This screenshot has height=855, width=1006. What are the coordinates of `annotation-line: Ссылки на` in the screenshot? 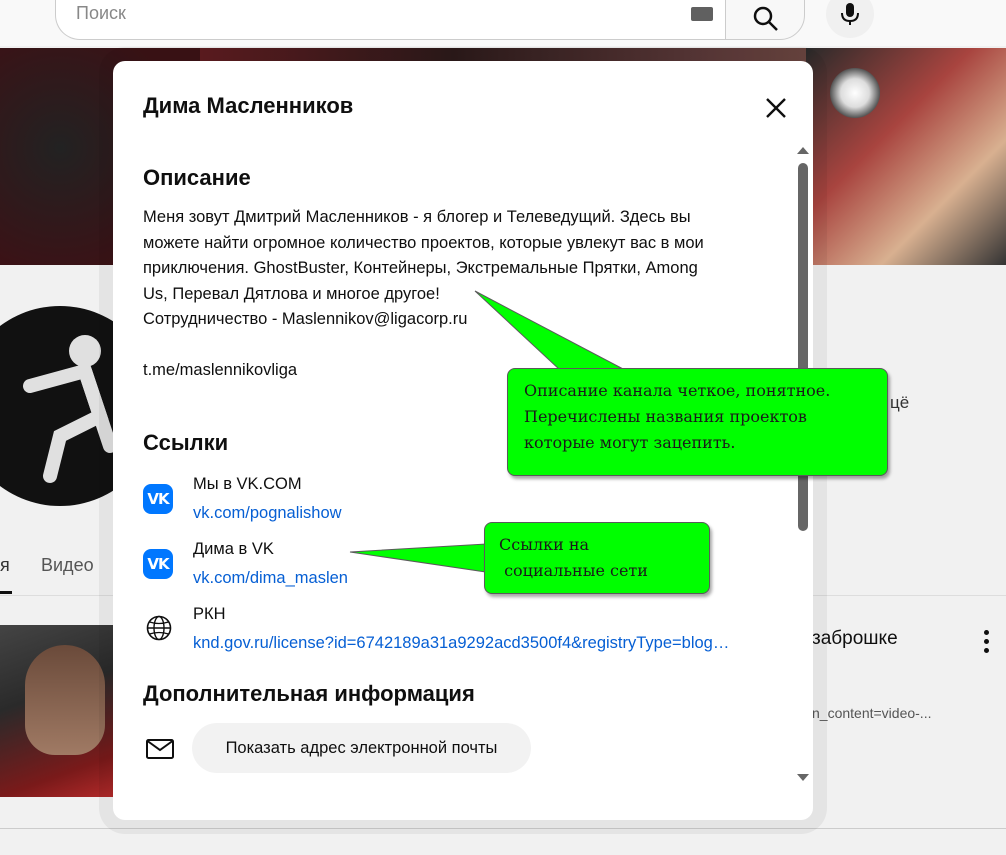 It's located at (544, 544).